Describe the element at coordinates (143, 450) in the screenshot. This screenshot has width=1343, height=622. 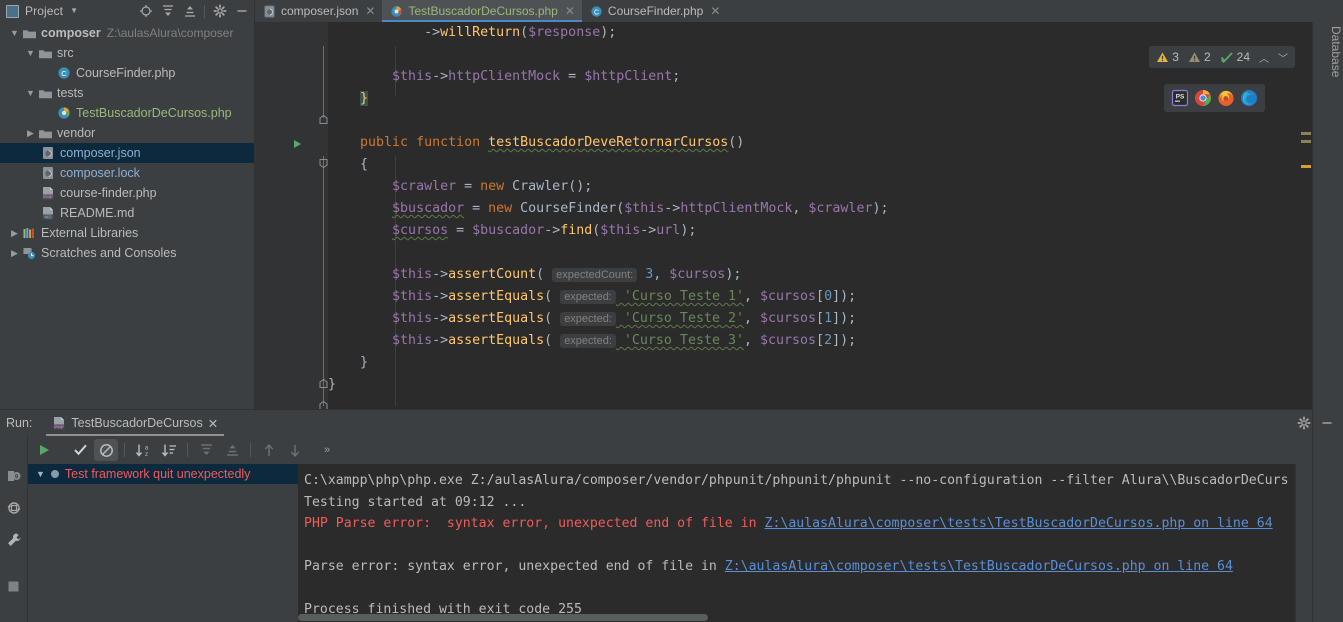
I see `sort-alphabetically-button: az` at that location.